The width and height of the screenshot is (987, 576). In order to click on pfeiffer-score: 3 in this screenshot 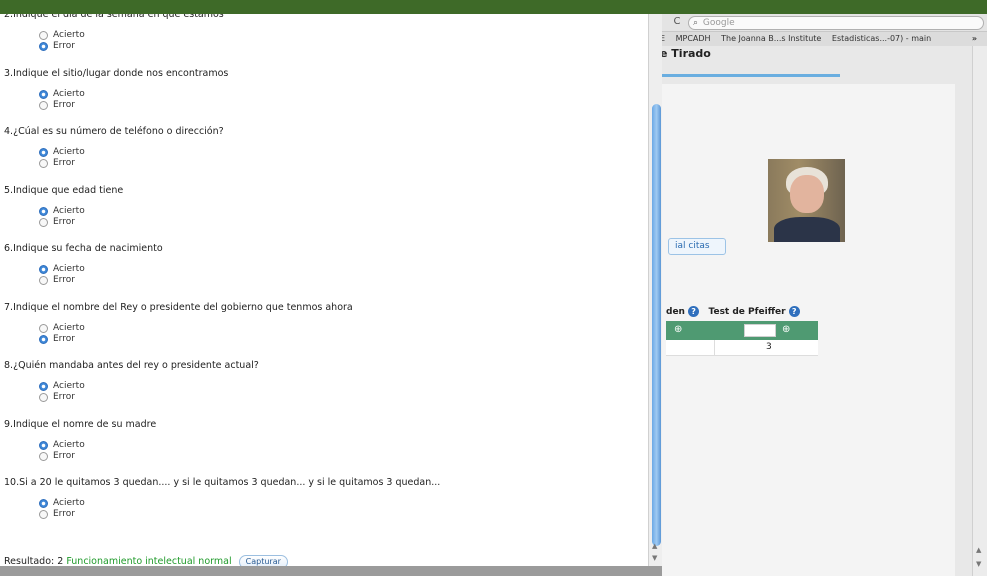, I will do `click(769, 347)`.